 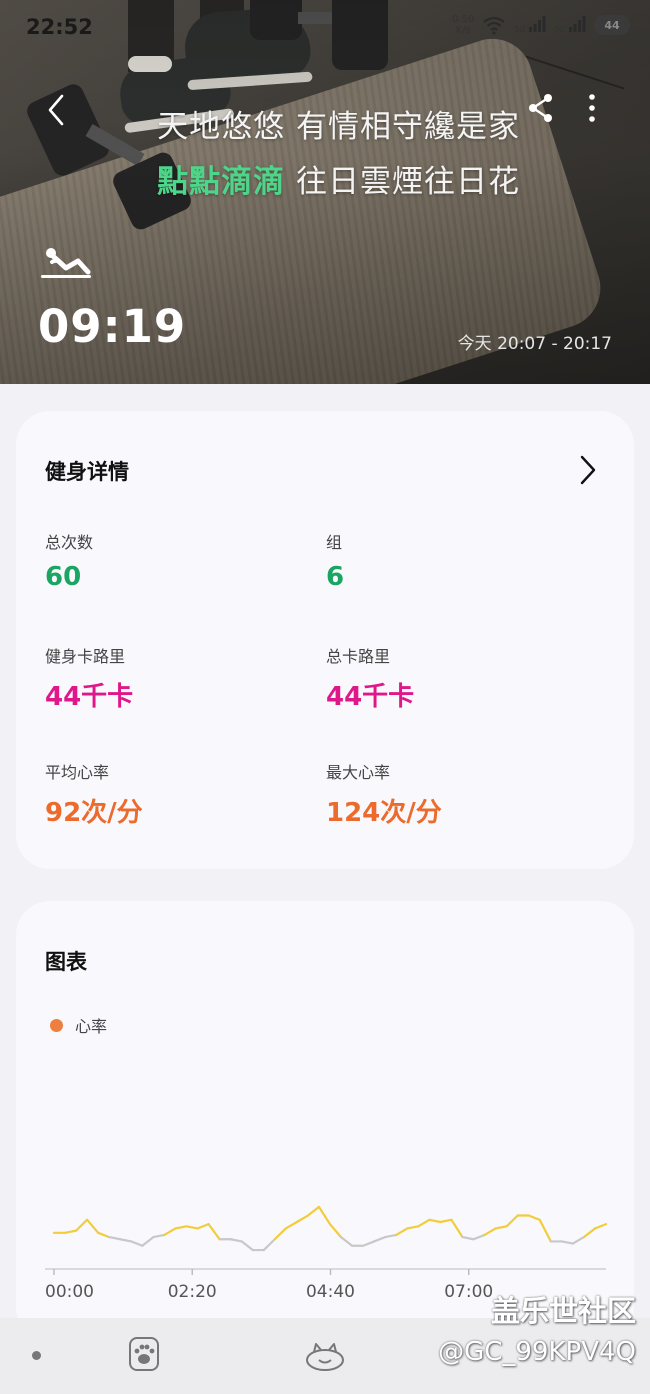 I want to click on lyric-line-1: 天地悠悠 有情相守纔是家, so click(x=338, y=127).